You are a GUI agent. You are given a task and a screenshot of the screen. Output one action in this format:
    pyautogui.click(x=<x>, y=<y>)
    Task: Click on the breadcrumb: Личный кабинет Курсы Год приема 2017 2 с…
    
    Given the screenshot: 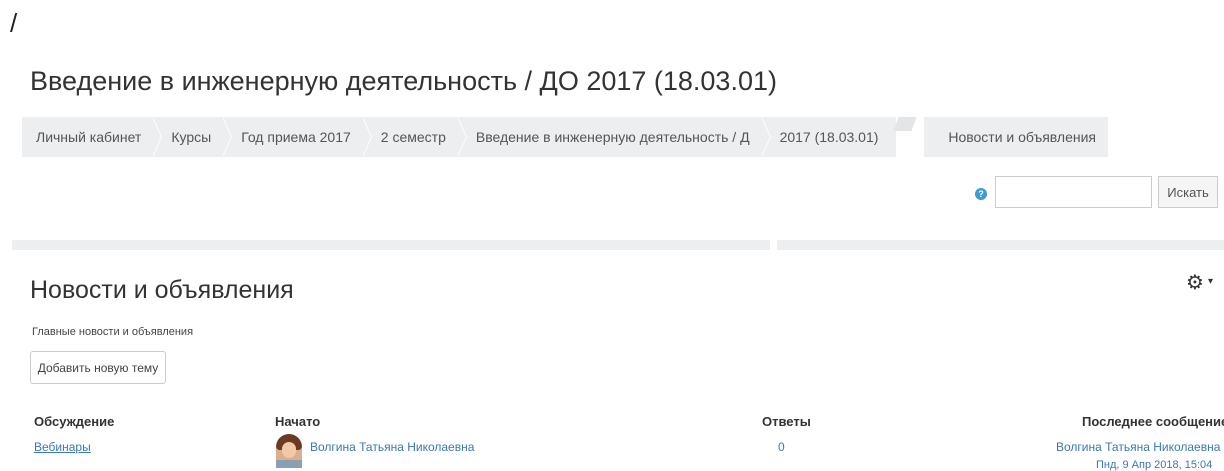 What is the action you would take?
    pyautogui.click(x=565, y=137)
    